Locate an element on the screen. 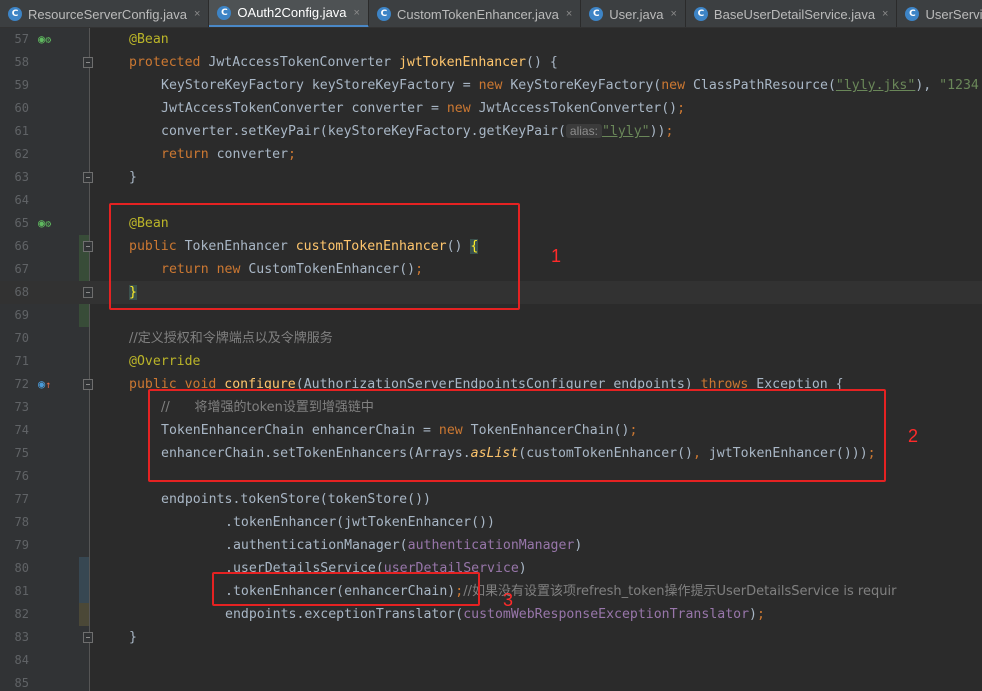 The height and width of the screenshot is (691, 982). string-literal: "1234 is located at coordinates (959, 85).